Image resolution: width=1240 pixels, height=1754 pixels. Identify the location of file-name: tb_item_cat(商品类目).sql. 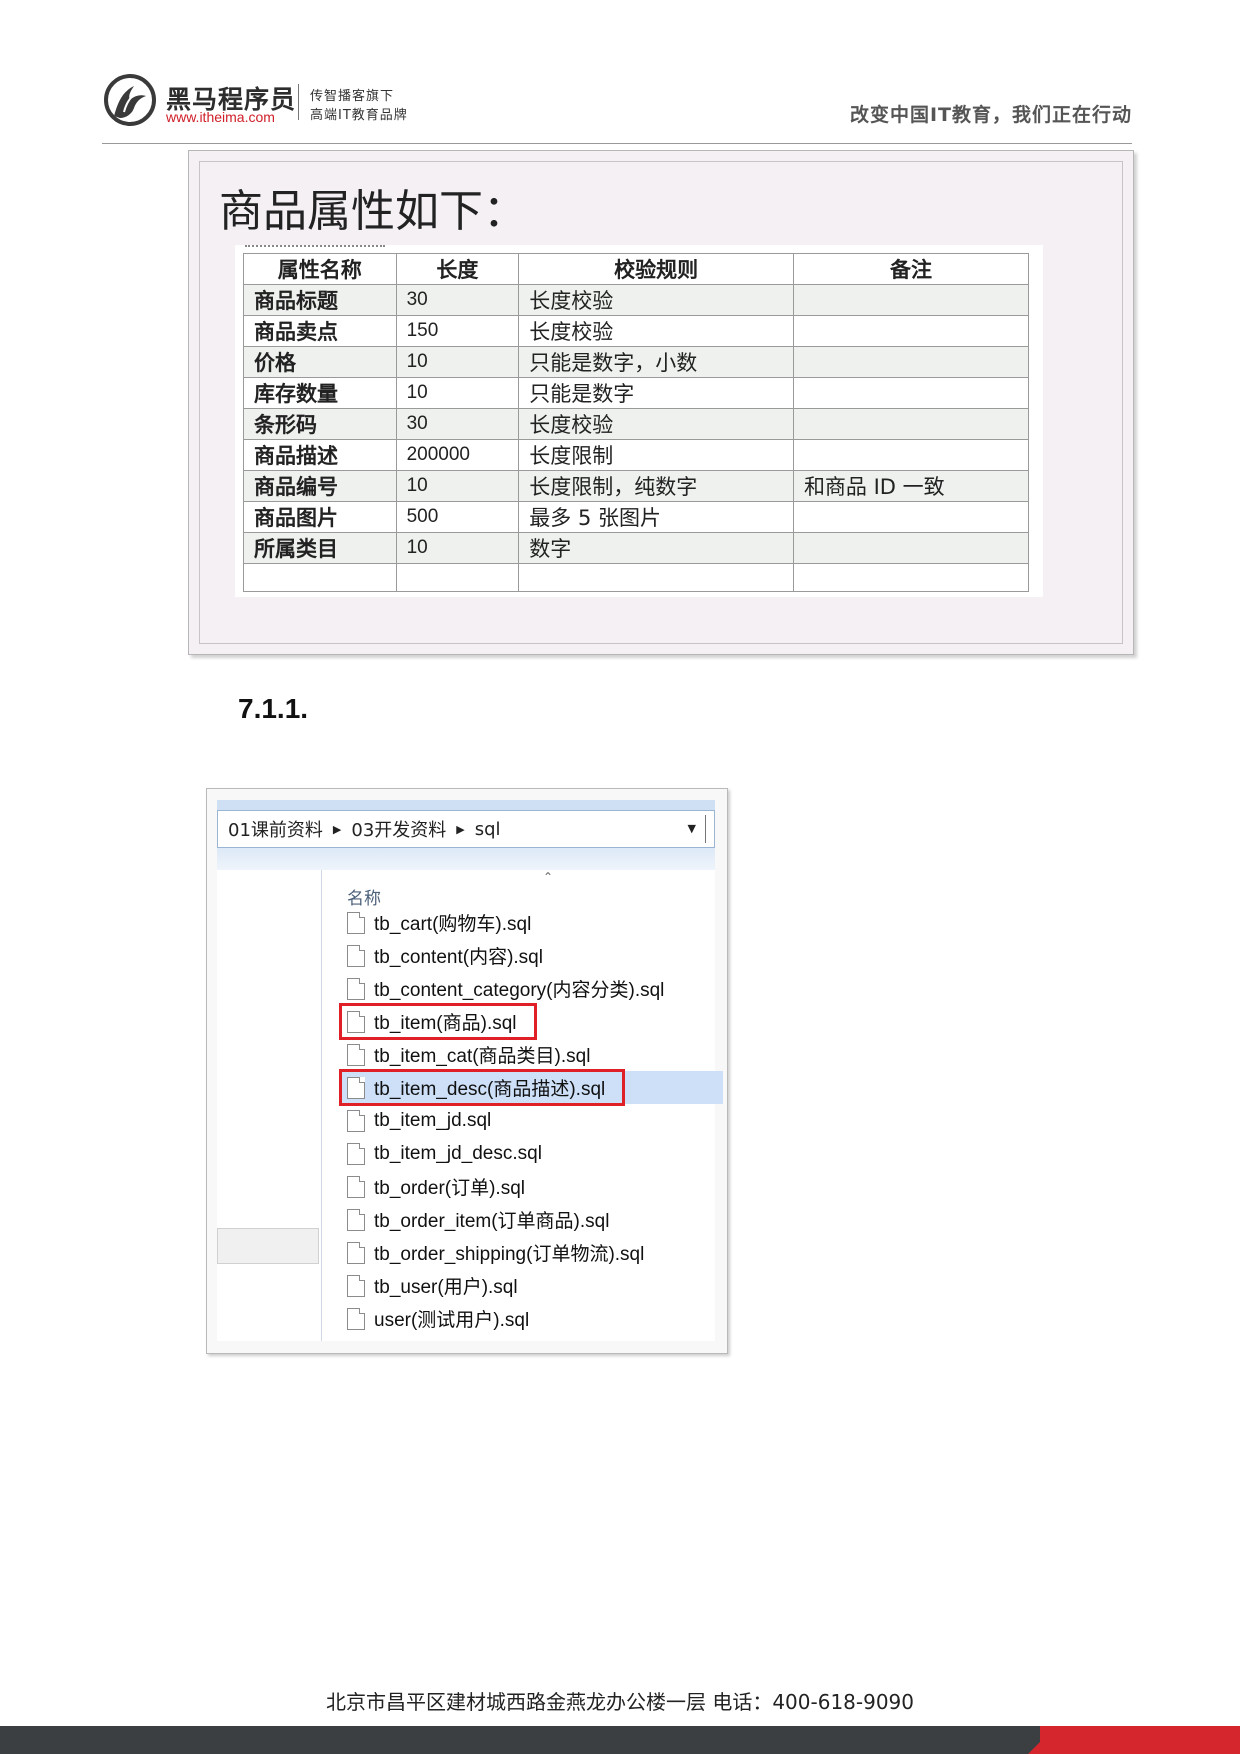
(482, 1056).